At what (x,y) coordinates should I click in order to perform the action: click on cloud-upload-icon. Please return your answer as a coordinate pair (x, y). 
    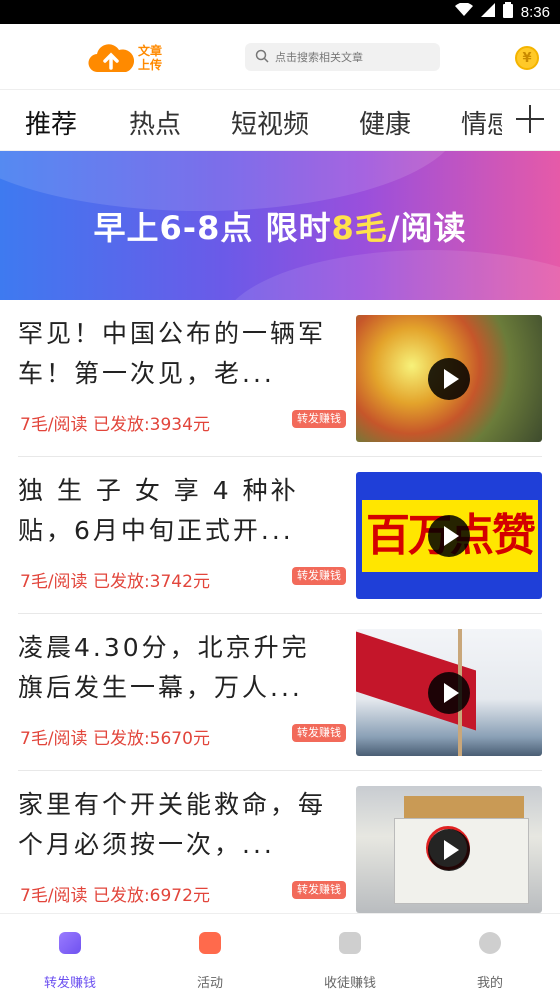
    Looking at the image, I should click on (111, 58).